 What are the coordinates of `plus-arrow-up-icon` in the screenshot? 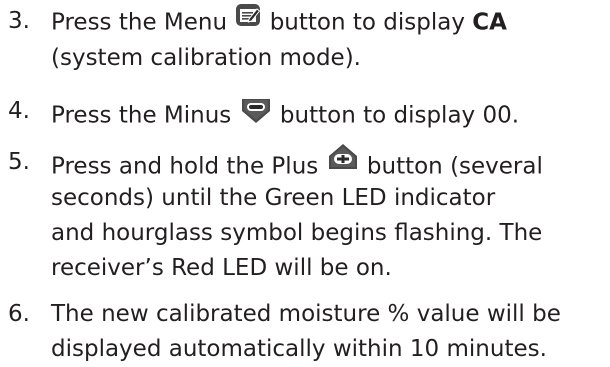 It's located at (343, 164).